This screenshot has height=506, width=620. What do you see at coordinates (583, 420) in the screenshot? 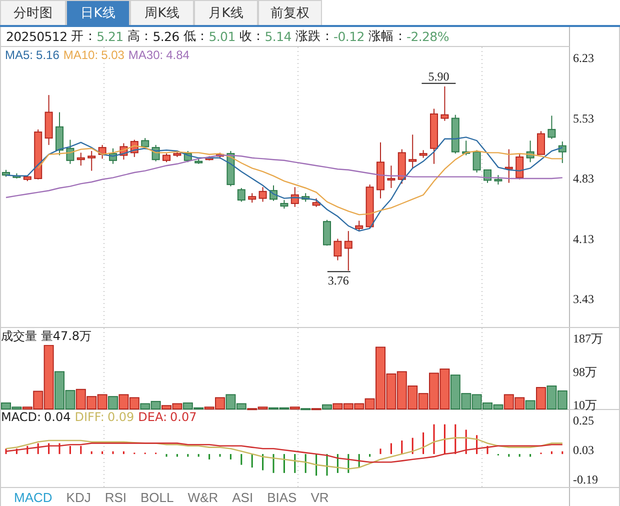
I see `axis-label: 0.25` at bounding box center [583, 420].